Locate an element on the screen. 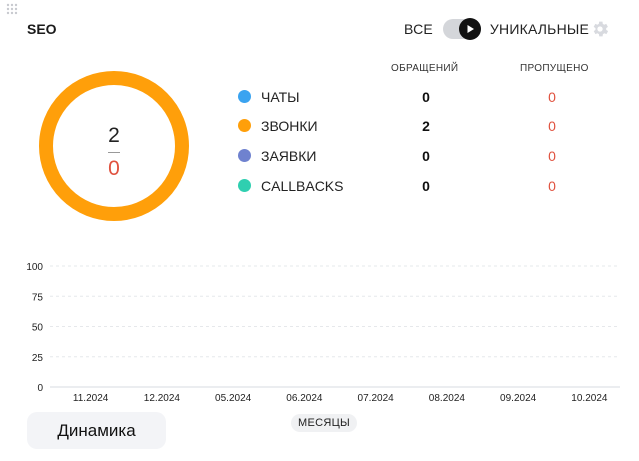  legend-dot-requests is located at coordinates (244, 155).